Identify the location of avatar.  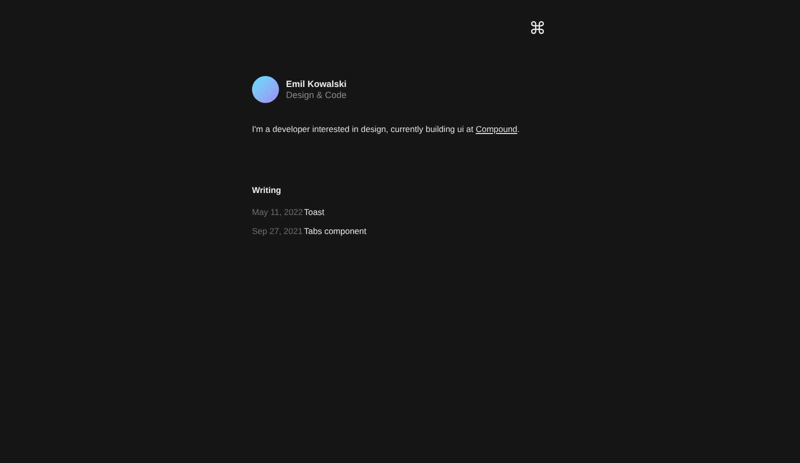
(265, 89).